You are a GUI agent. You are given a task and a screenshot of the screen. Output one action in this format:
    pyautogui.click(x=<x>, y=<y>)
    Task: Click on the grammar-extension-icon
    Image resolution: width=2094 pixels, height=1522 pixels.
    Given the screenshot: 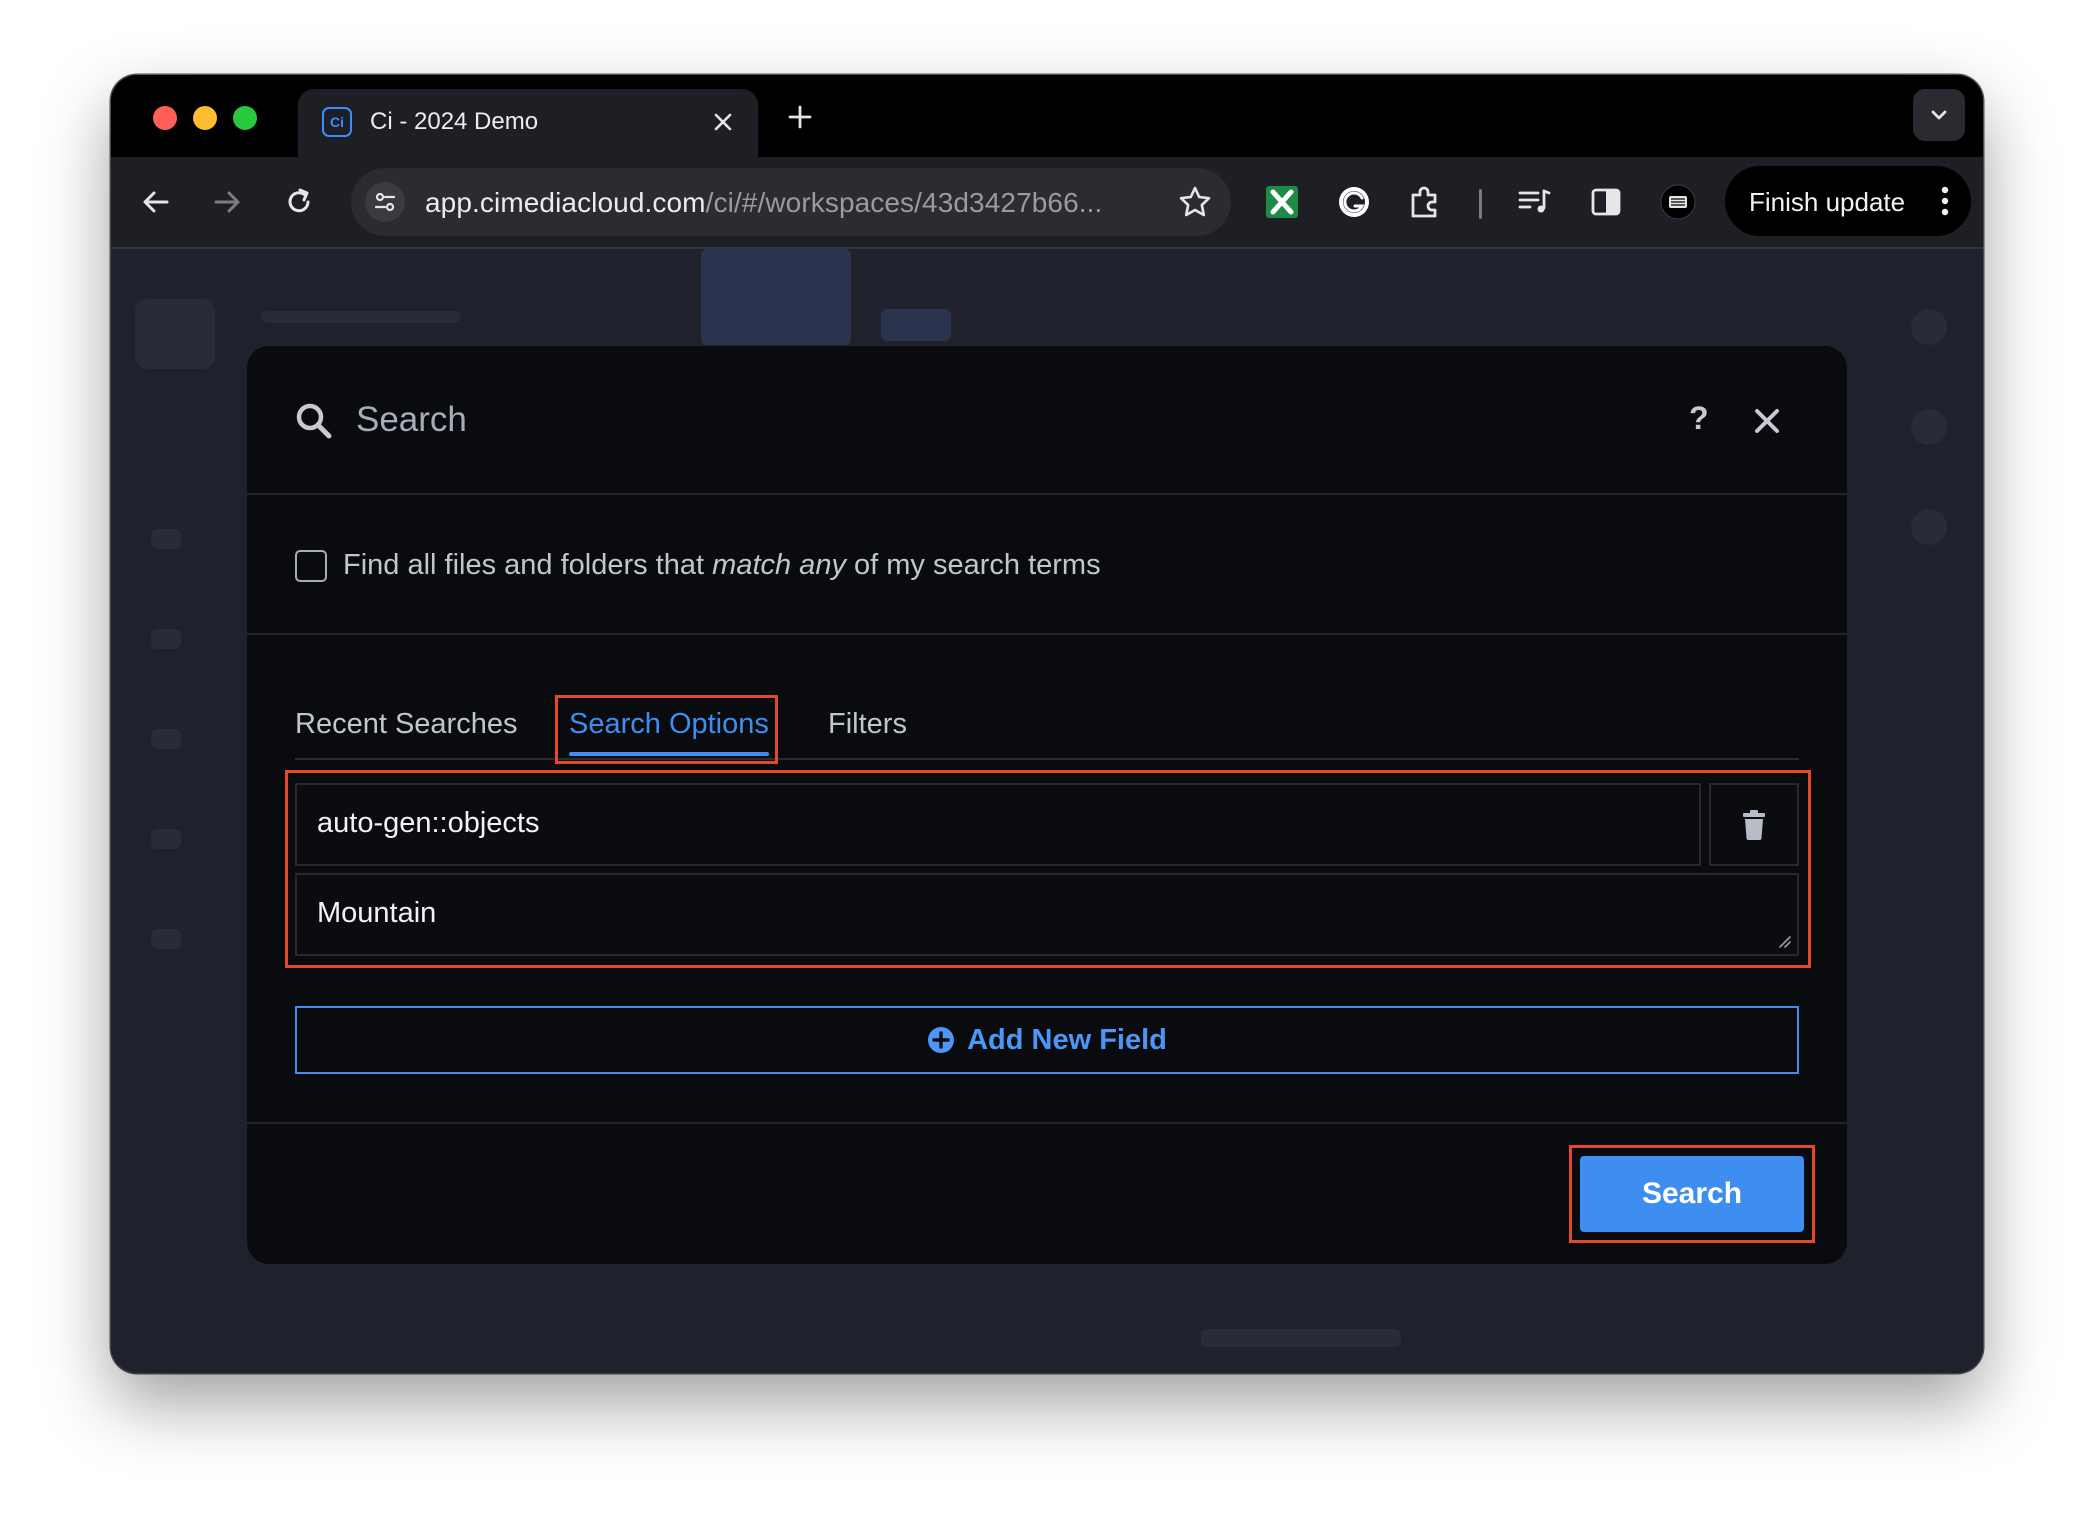 What is the action you would take?
    pyautogui.click(x=1354, y=202)
    